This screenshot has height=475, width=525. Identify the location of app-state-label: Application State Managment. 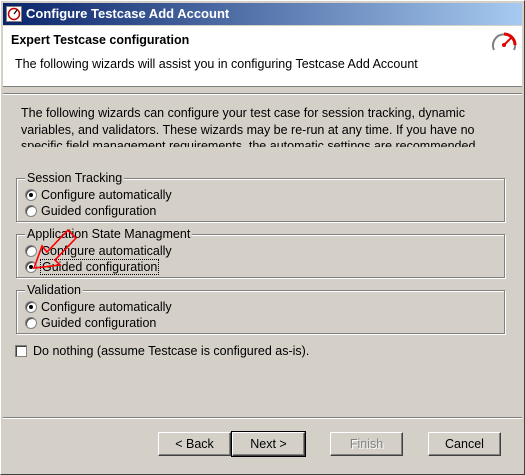
(109, 234).